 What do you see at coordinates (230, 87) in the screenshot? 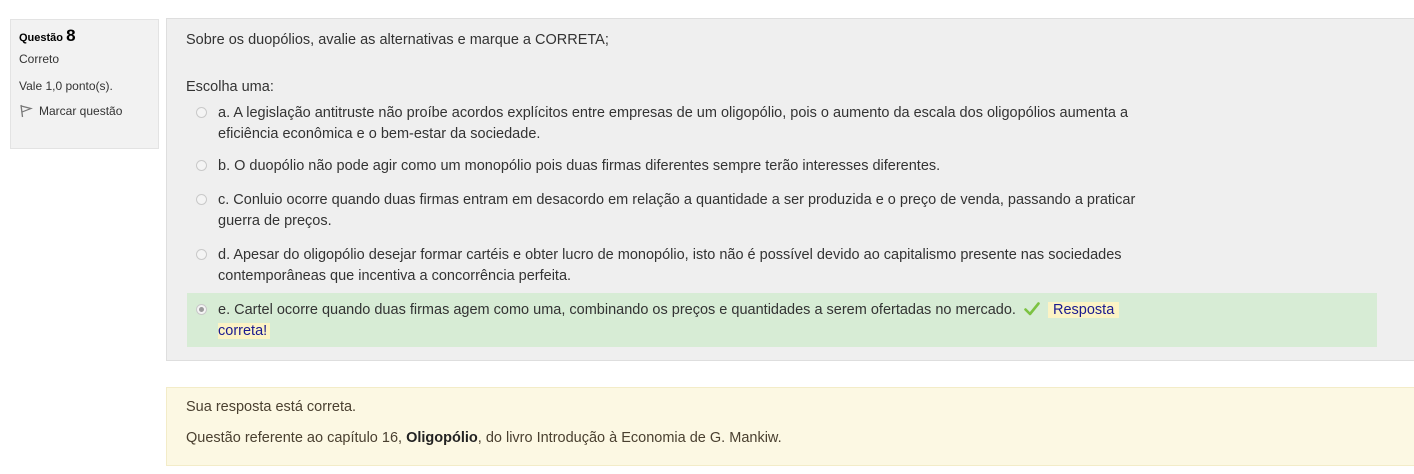
I see `answer-prompt: Escolha uma:` at bounding box center [230, 87].